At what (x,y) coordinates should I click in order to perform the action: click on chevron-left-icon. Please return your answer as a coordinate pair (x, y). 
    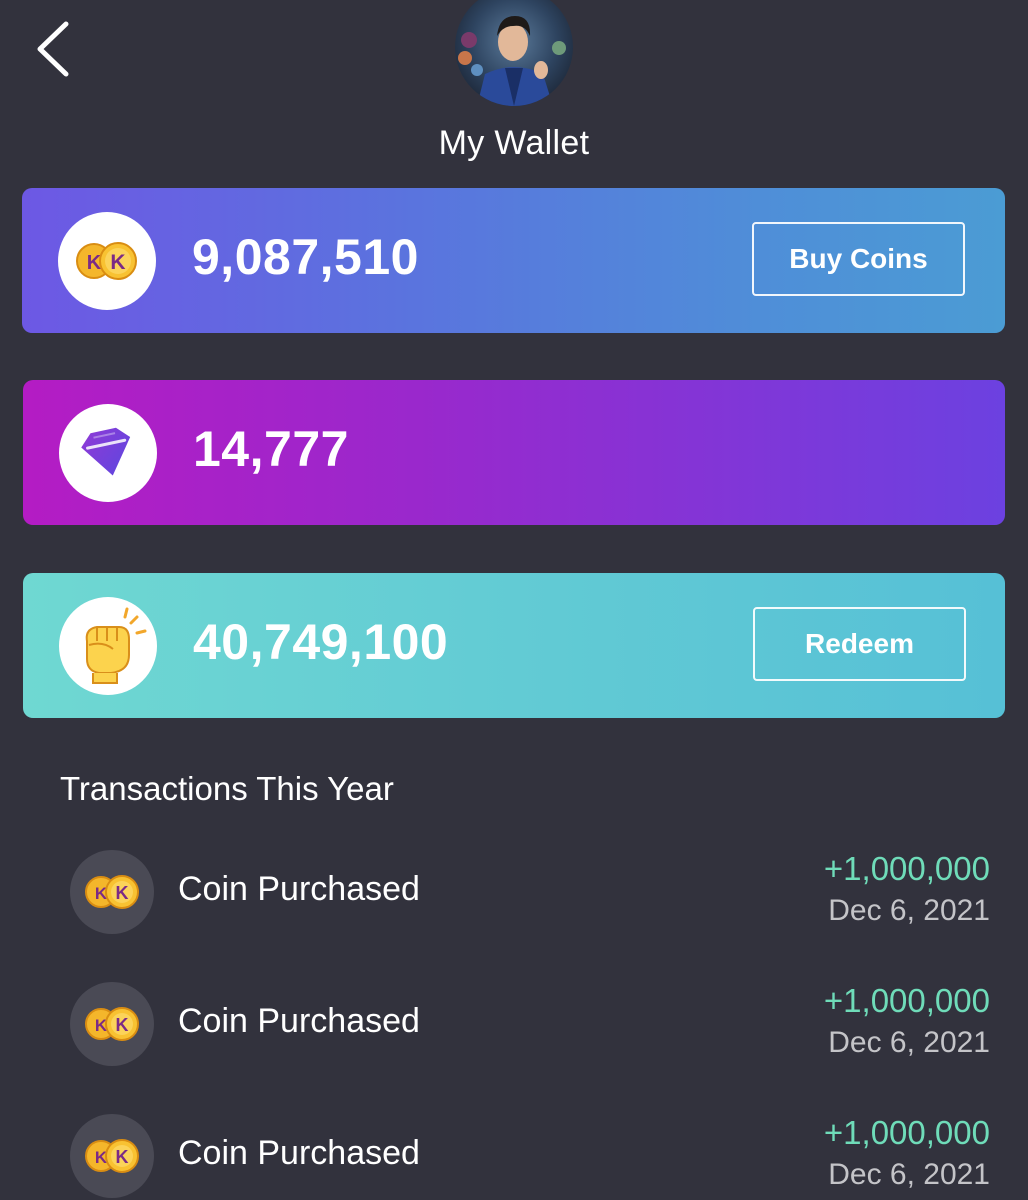
    Looking at the image, I should click on (53, 49).